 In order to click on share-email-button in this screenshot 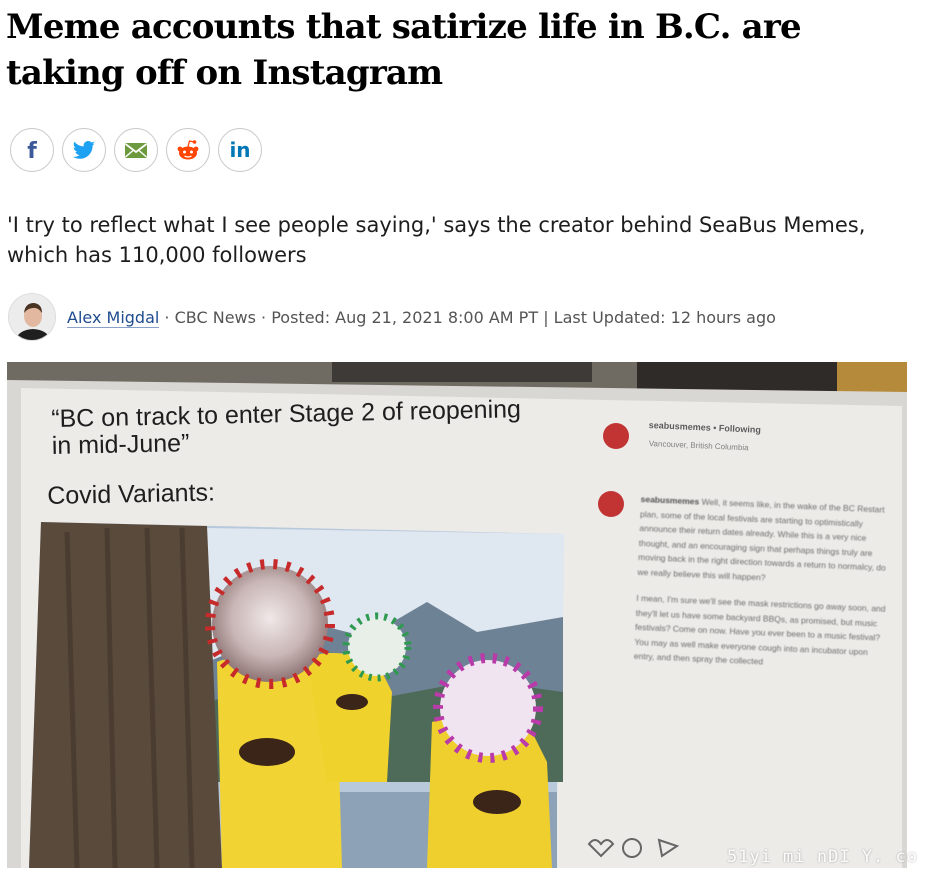, I will do `click(136, 150)`.